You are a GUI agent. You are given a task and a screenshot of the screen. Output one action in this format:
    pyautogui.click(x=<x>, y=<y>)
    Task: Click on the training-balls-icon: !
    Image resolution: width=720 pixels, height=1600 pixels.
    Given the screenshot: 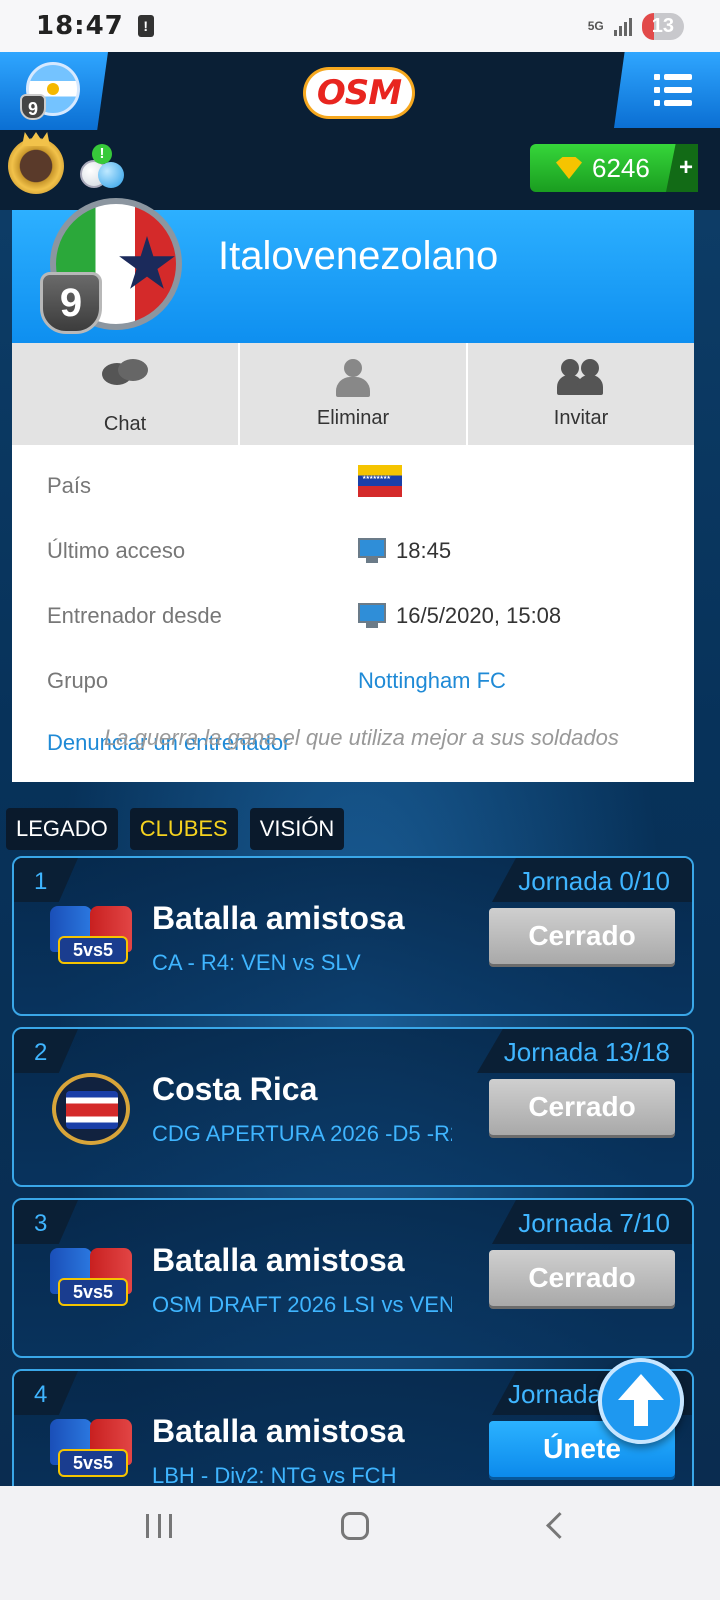 What is the action you would take?
    pyautogui.click(x=103, y=167)
    